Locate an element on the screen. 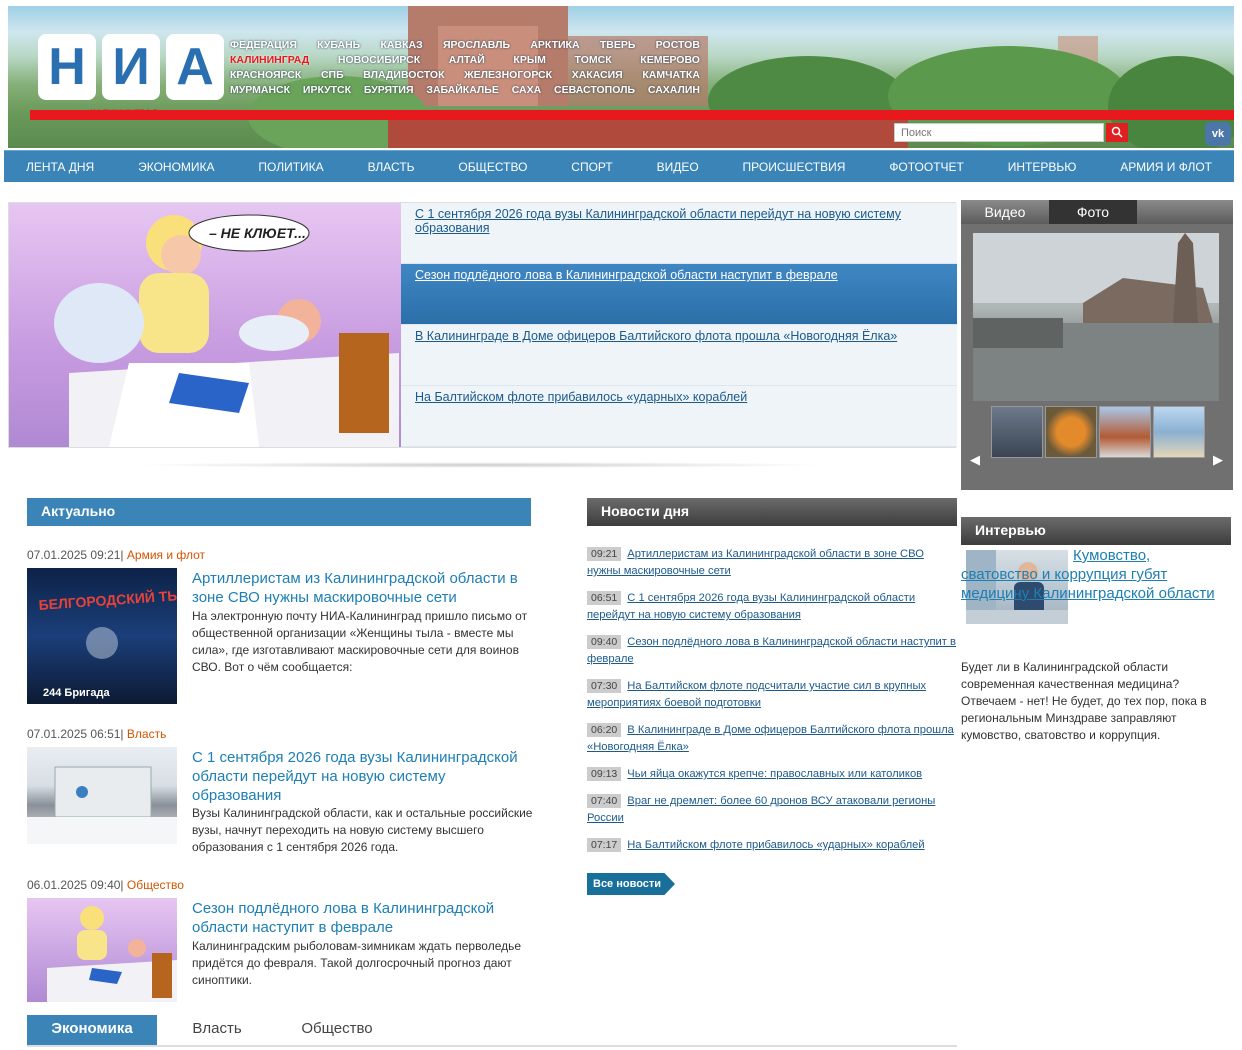 This screenshot has width=1242, height=1050. logo-letter: Н is located at coordinates (67, 67).